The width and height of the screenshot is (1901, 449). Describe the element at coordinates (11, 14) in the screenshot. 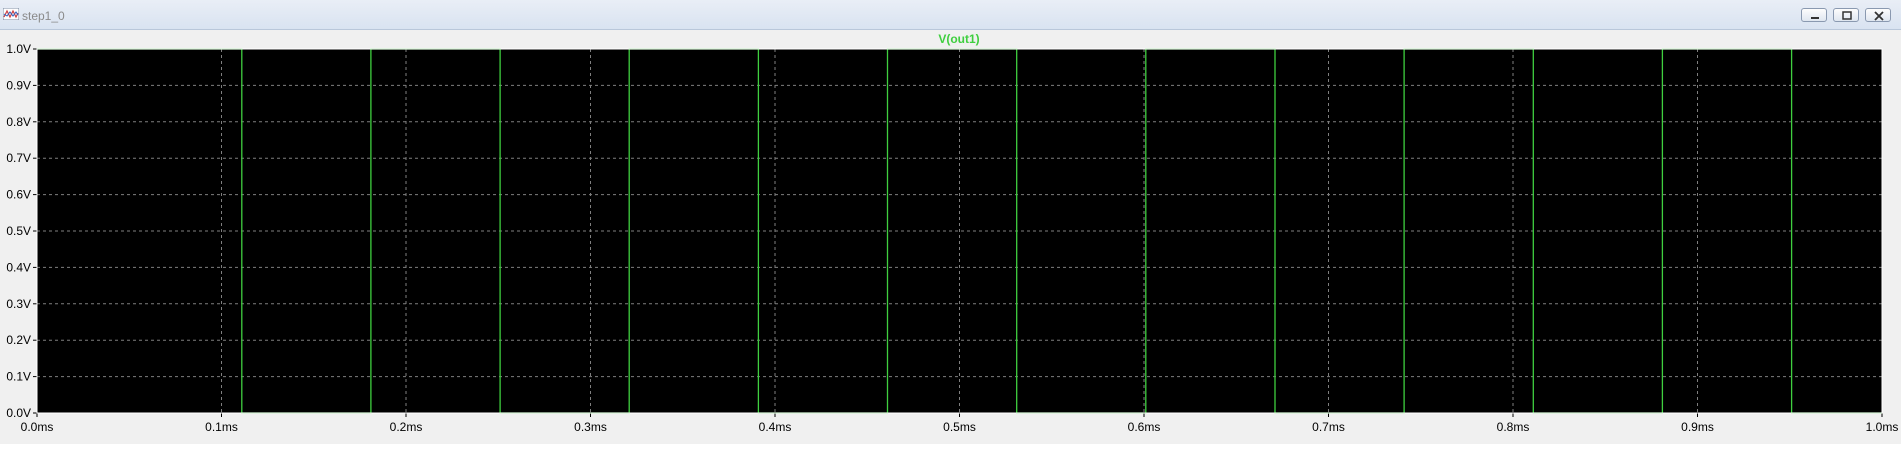

I see `waveform-app-icon` at that location.